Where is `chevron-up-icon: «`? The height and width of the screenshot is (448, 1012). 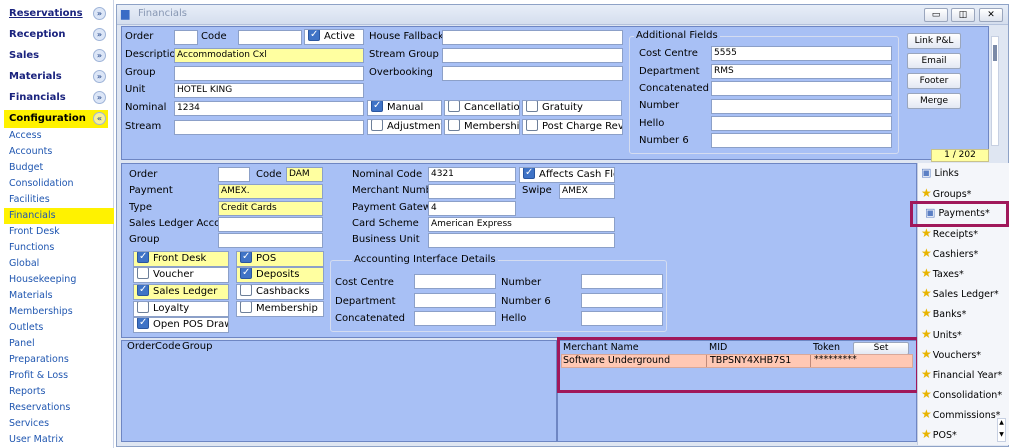
chevron-up-icon: « is located at coordinates (99, 118).